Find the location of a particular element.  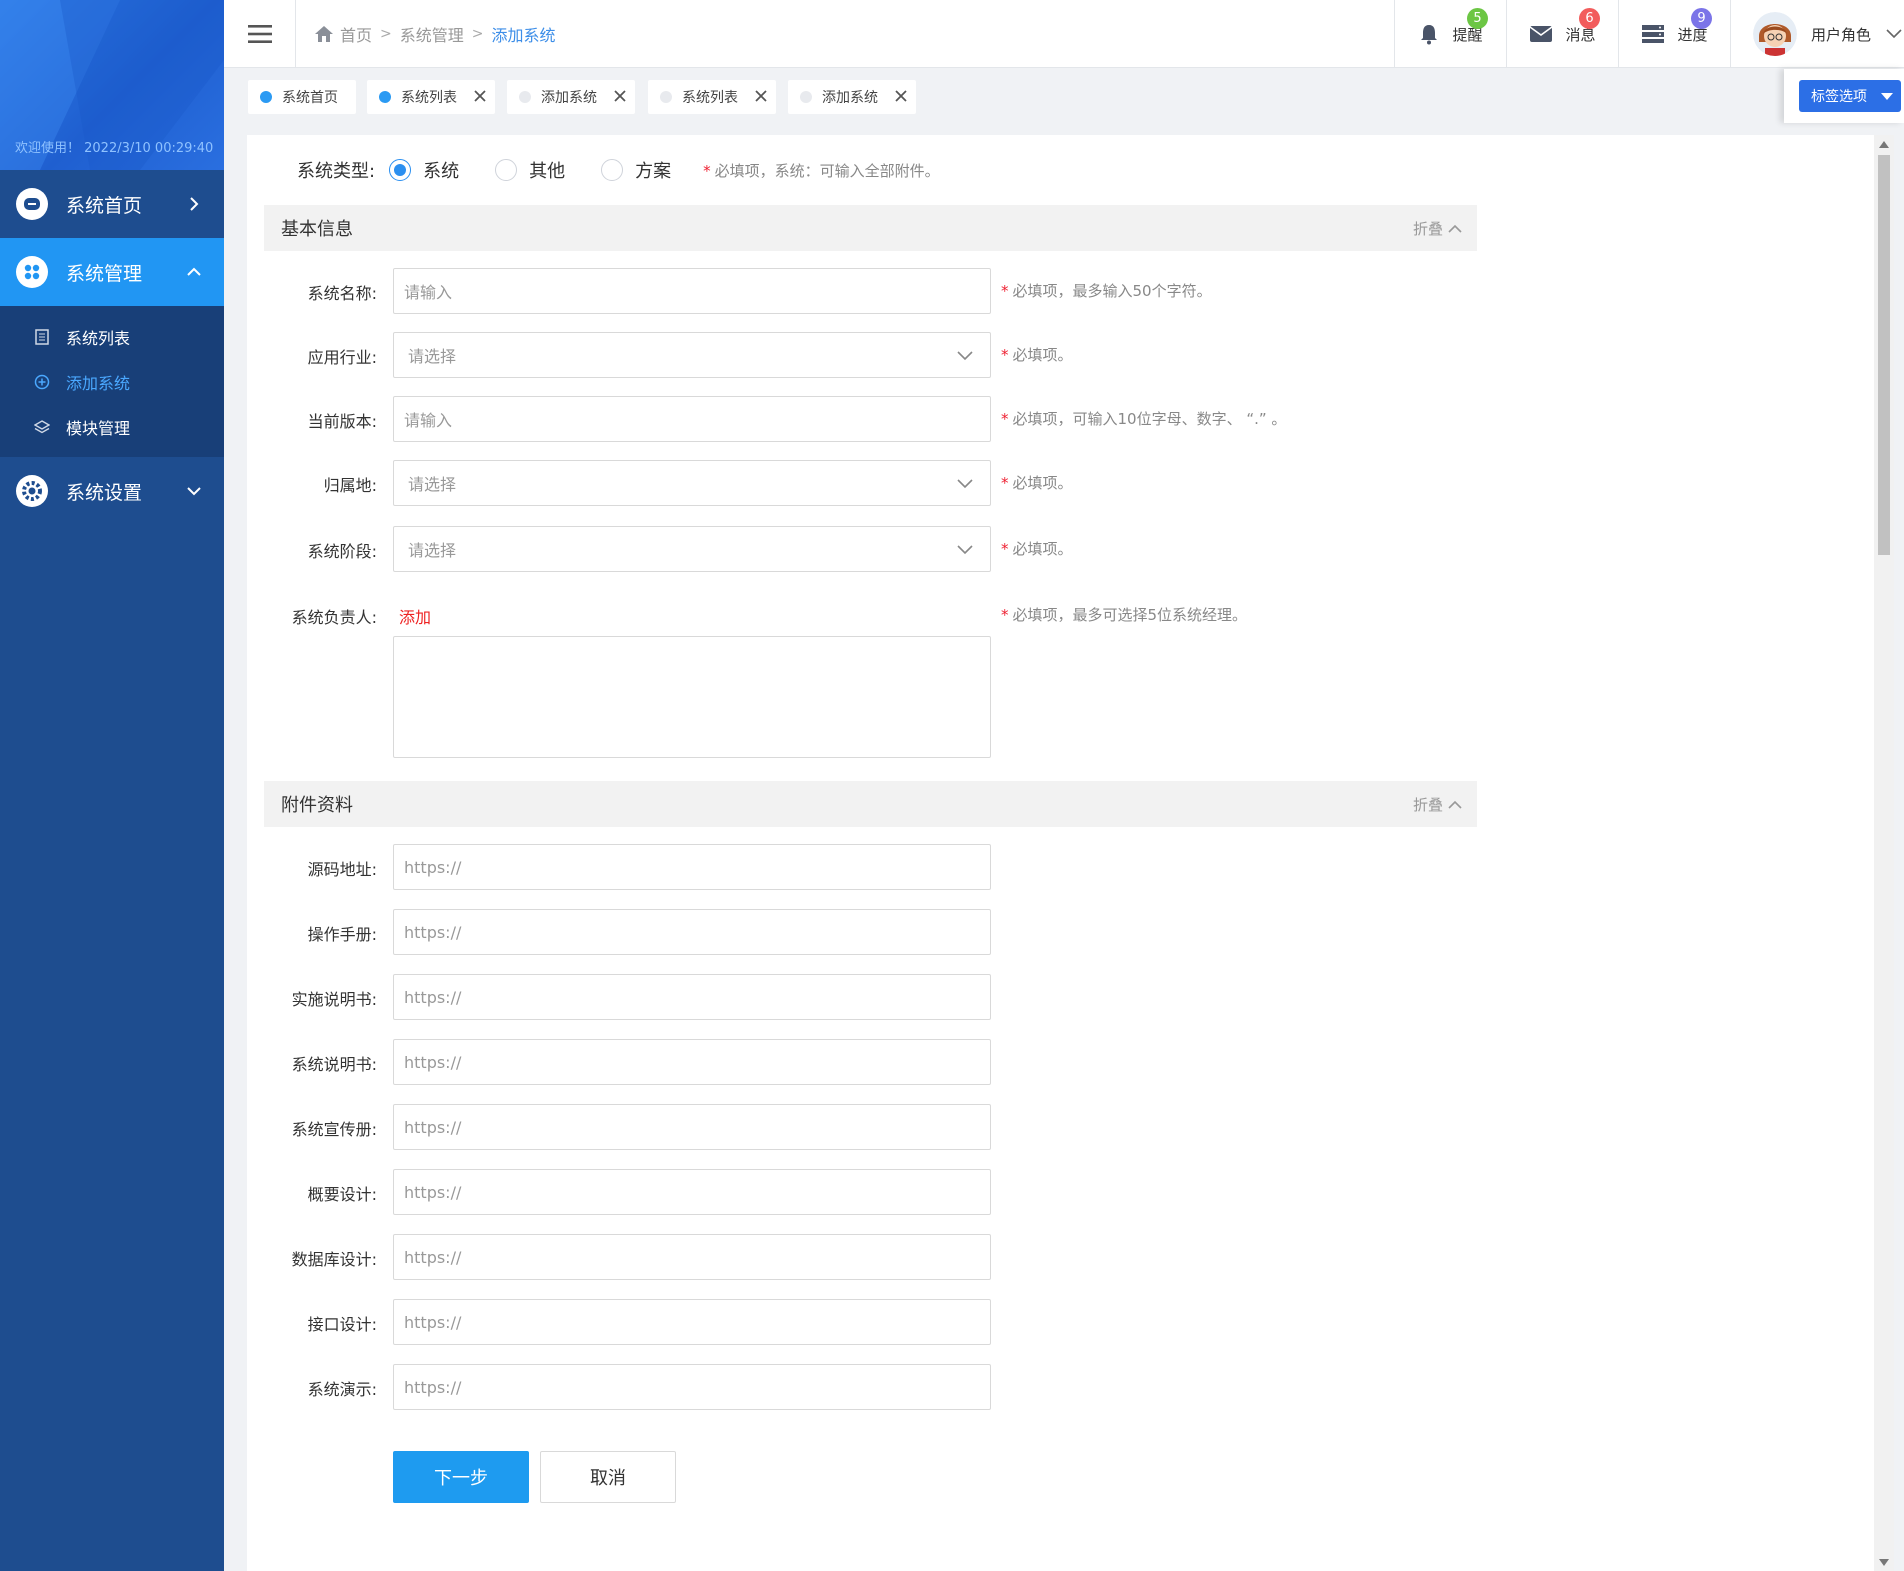

nav-system-manage-label: 系统管理 is located at coordinates (104, 273).